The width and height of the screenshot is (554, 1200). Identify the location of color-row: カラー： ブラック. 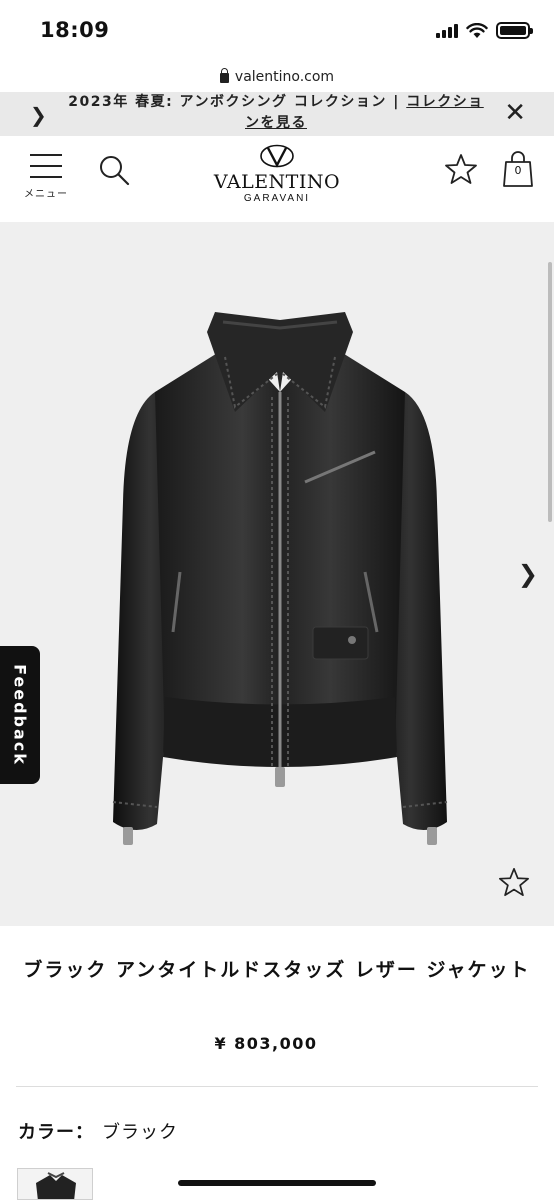
(98, 1131).